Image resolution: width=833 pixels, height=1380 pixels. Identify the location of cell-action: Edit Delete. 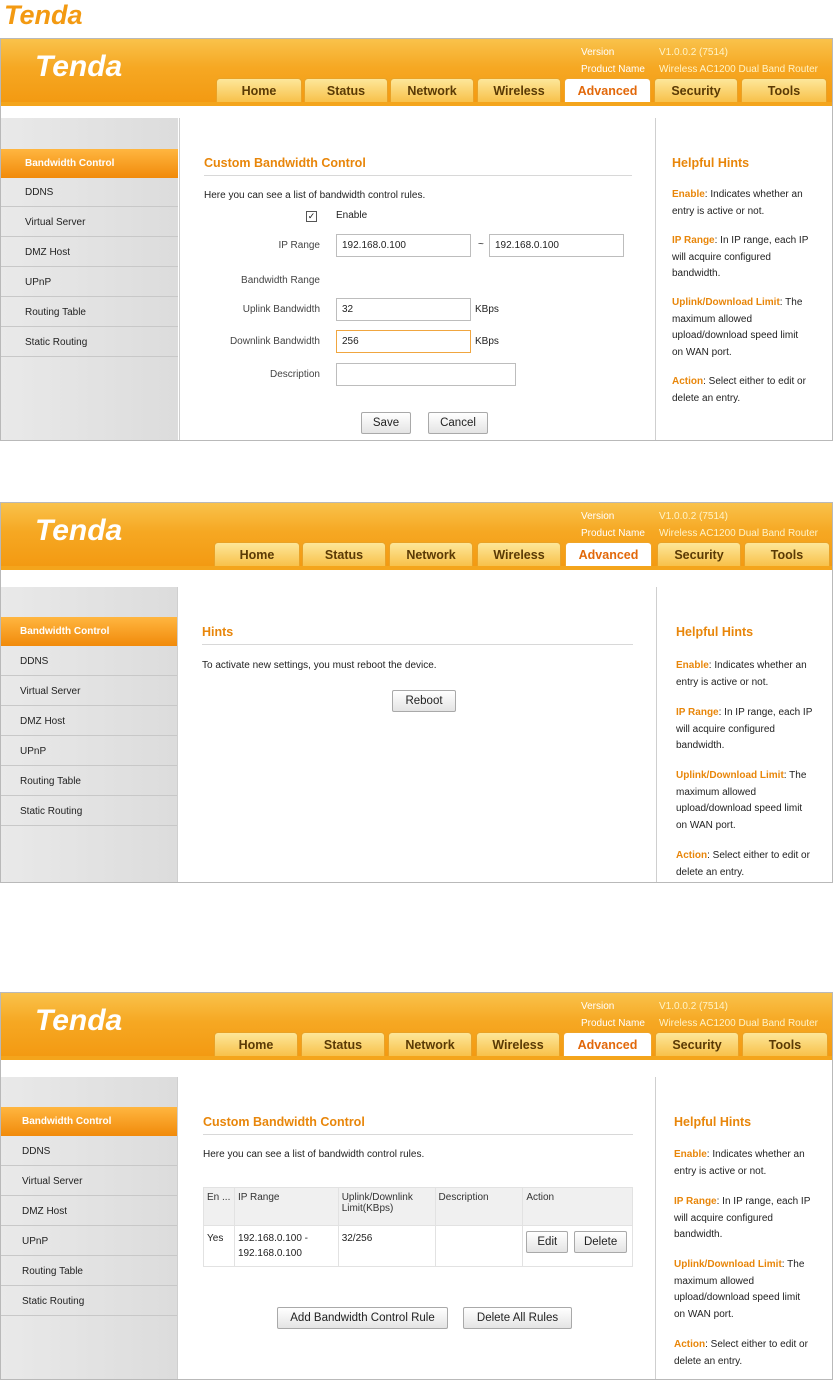
(577, 1246).